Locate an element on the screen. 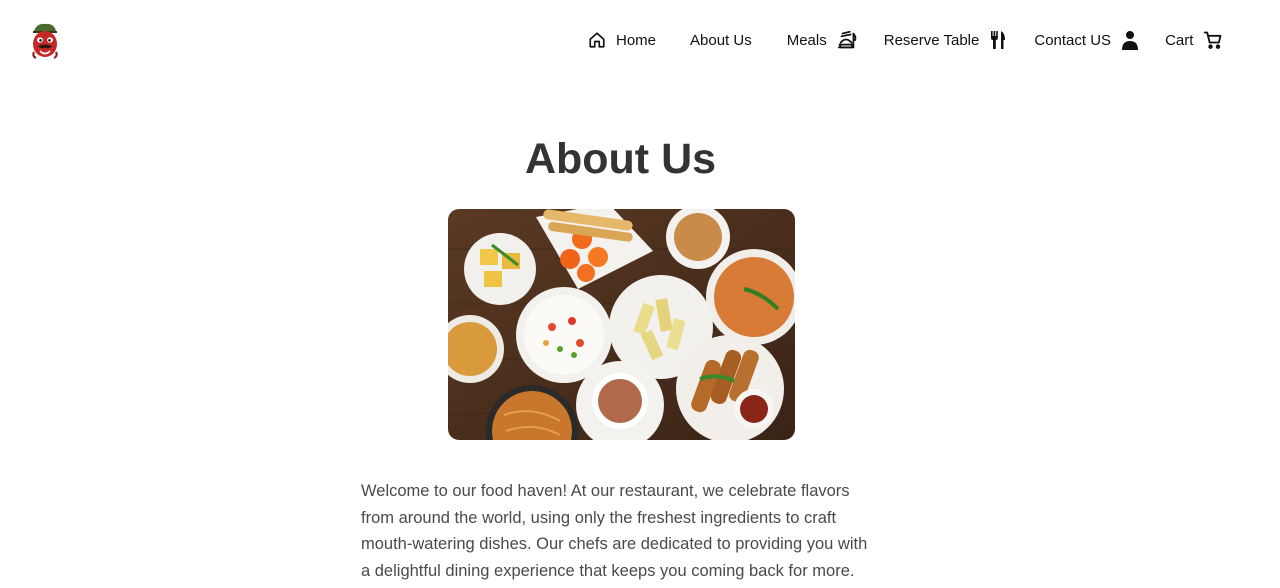  person-icon is located at coordinates (1130, 40).